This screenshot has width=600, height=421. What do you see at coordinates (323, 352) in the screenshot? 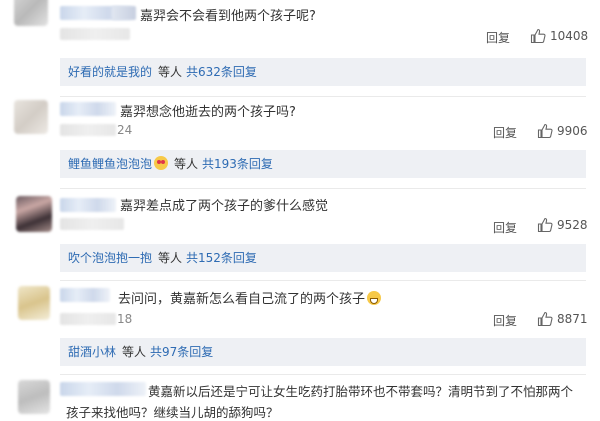
I see `reply-thread-summary: 甜酒小林 等人 共97条回复` at bounding box center [323, 352].